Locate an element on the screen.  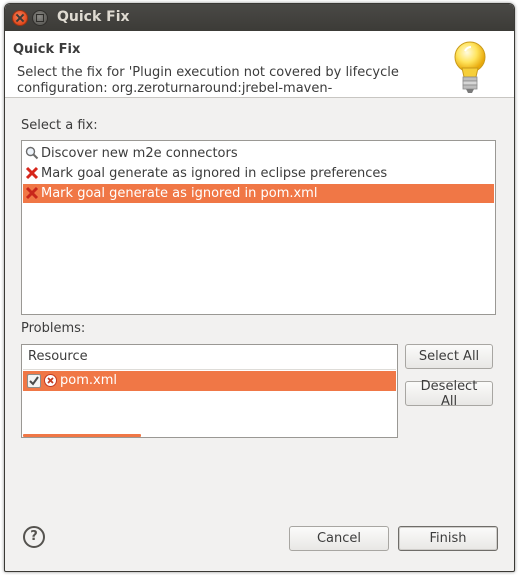
checkmark-icon is located at coordinates (34, 381).